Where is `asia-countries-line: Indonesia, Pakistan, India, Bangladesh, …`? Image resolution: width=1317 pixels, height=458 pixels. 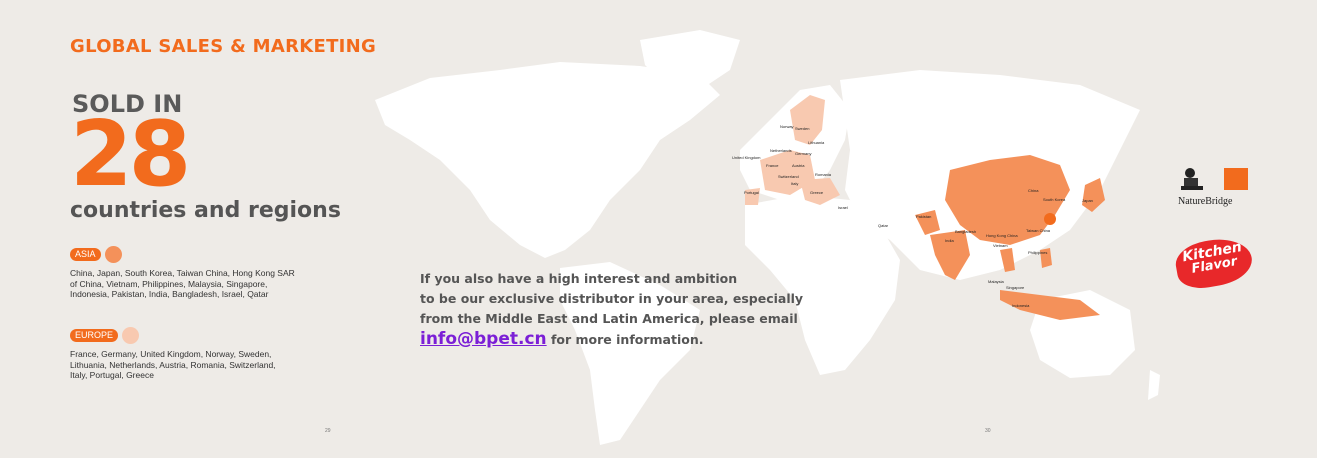 asia-countries-line: Indonesia, Pakistan, India, Bangladesh, … is located at coordinates (169, 294).